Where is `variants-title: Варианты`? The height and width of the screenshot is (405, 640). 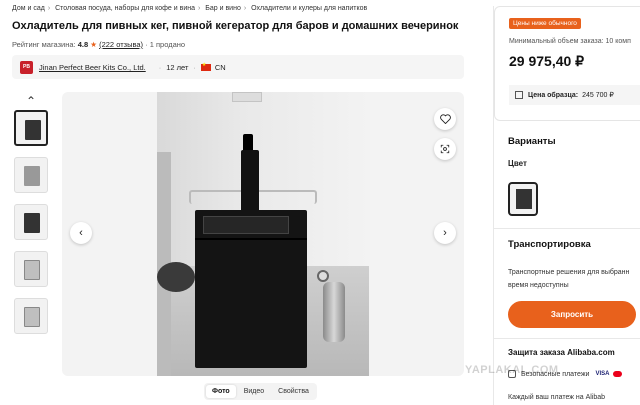
variants-title: Варианты is located at coordinates (532, 141).